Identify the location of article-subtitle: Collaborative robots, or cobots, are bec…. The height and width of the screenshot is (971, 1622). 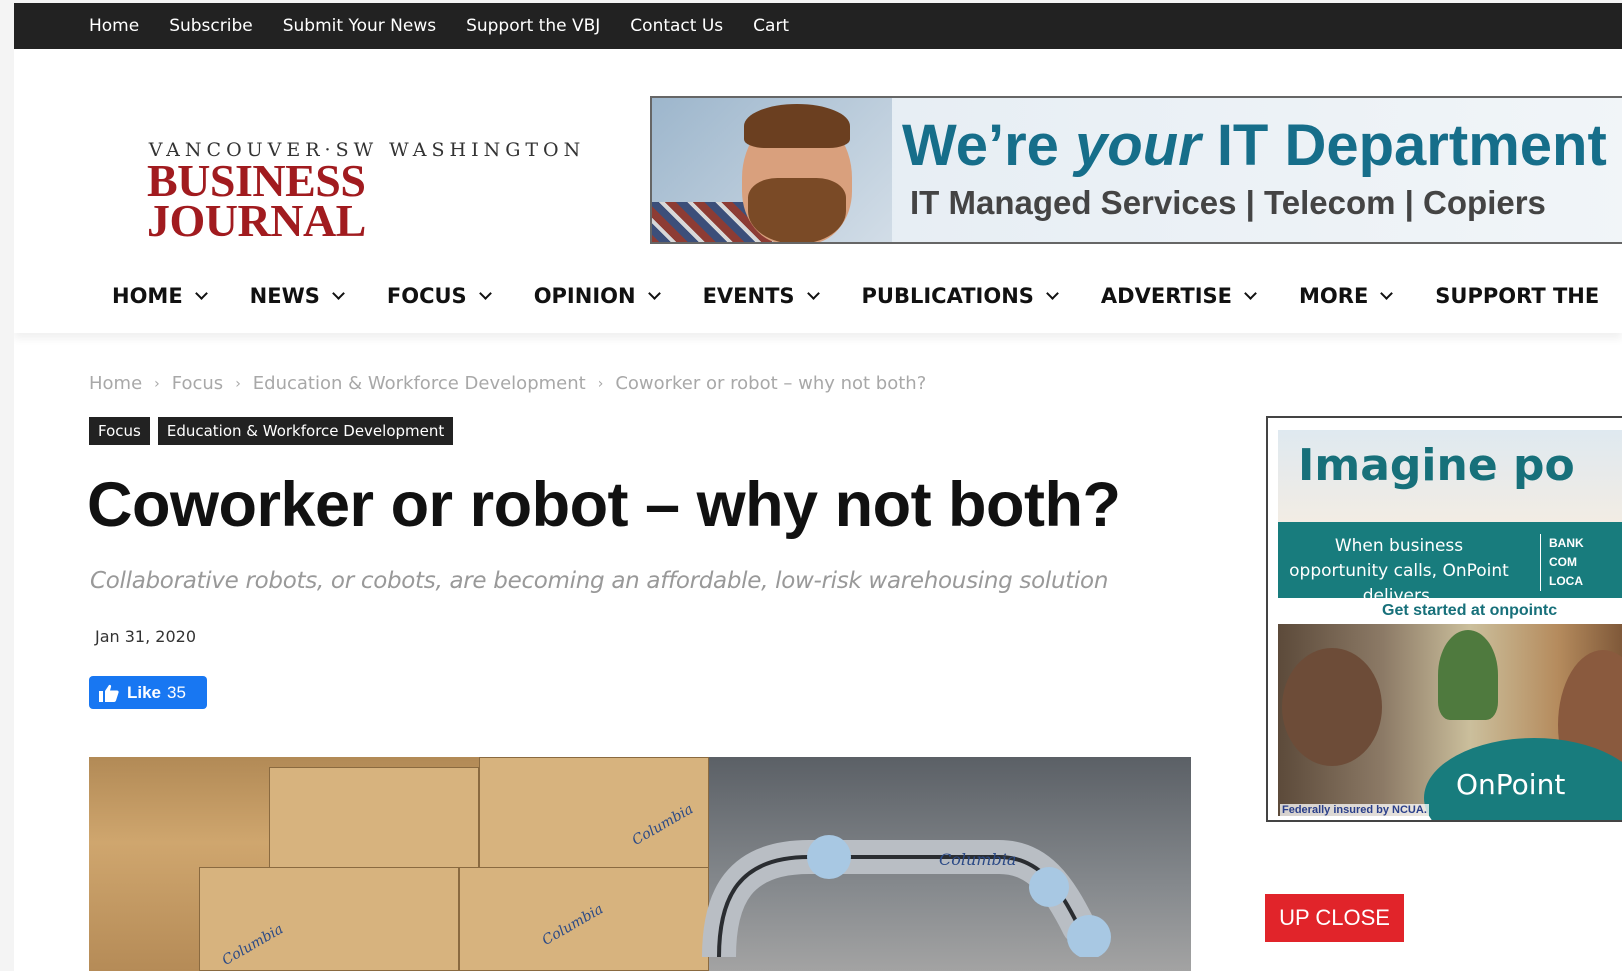
(599, 581).